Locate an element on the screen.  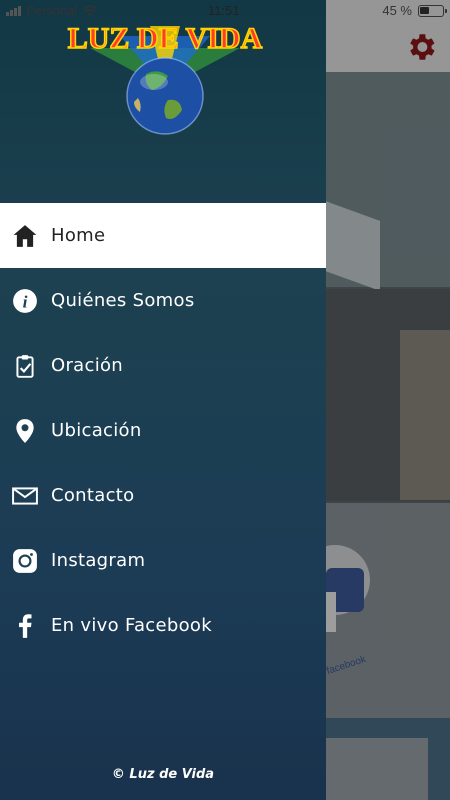
menu-label: En vivo Facebook is located at coordinates (131, 625).